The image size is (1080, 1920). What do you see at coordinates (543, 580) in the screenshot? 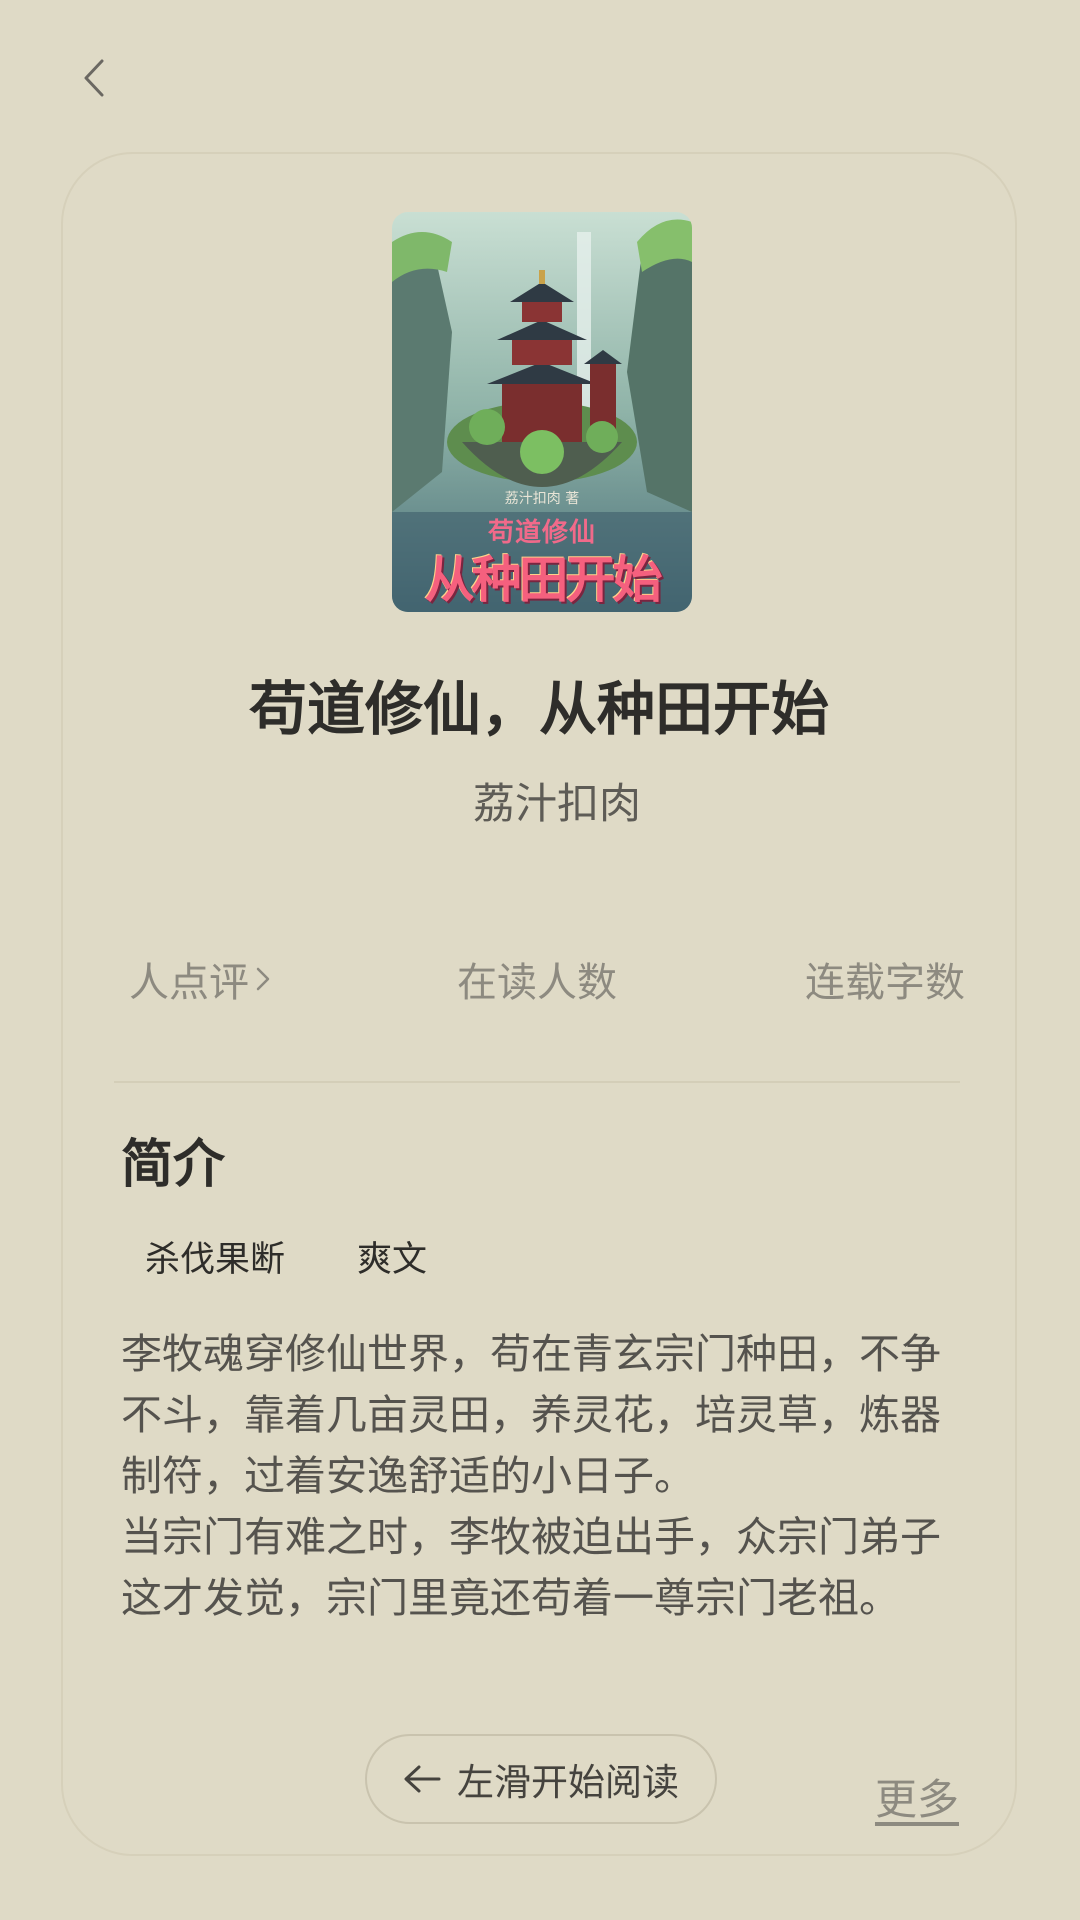
I see `cover-main-title: 从种田开始` at bounding box center [543, 580].